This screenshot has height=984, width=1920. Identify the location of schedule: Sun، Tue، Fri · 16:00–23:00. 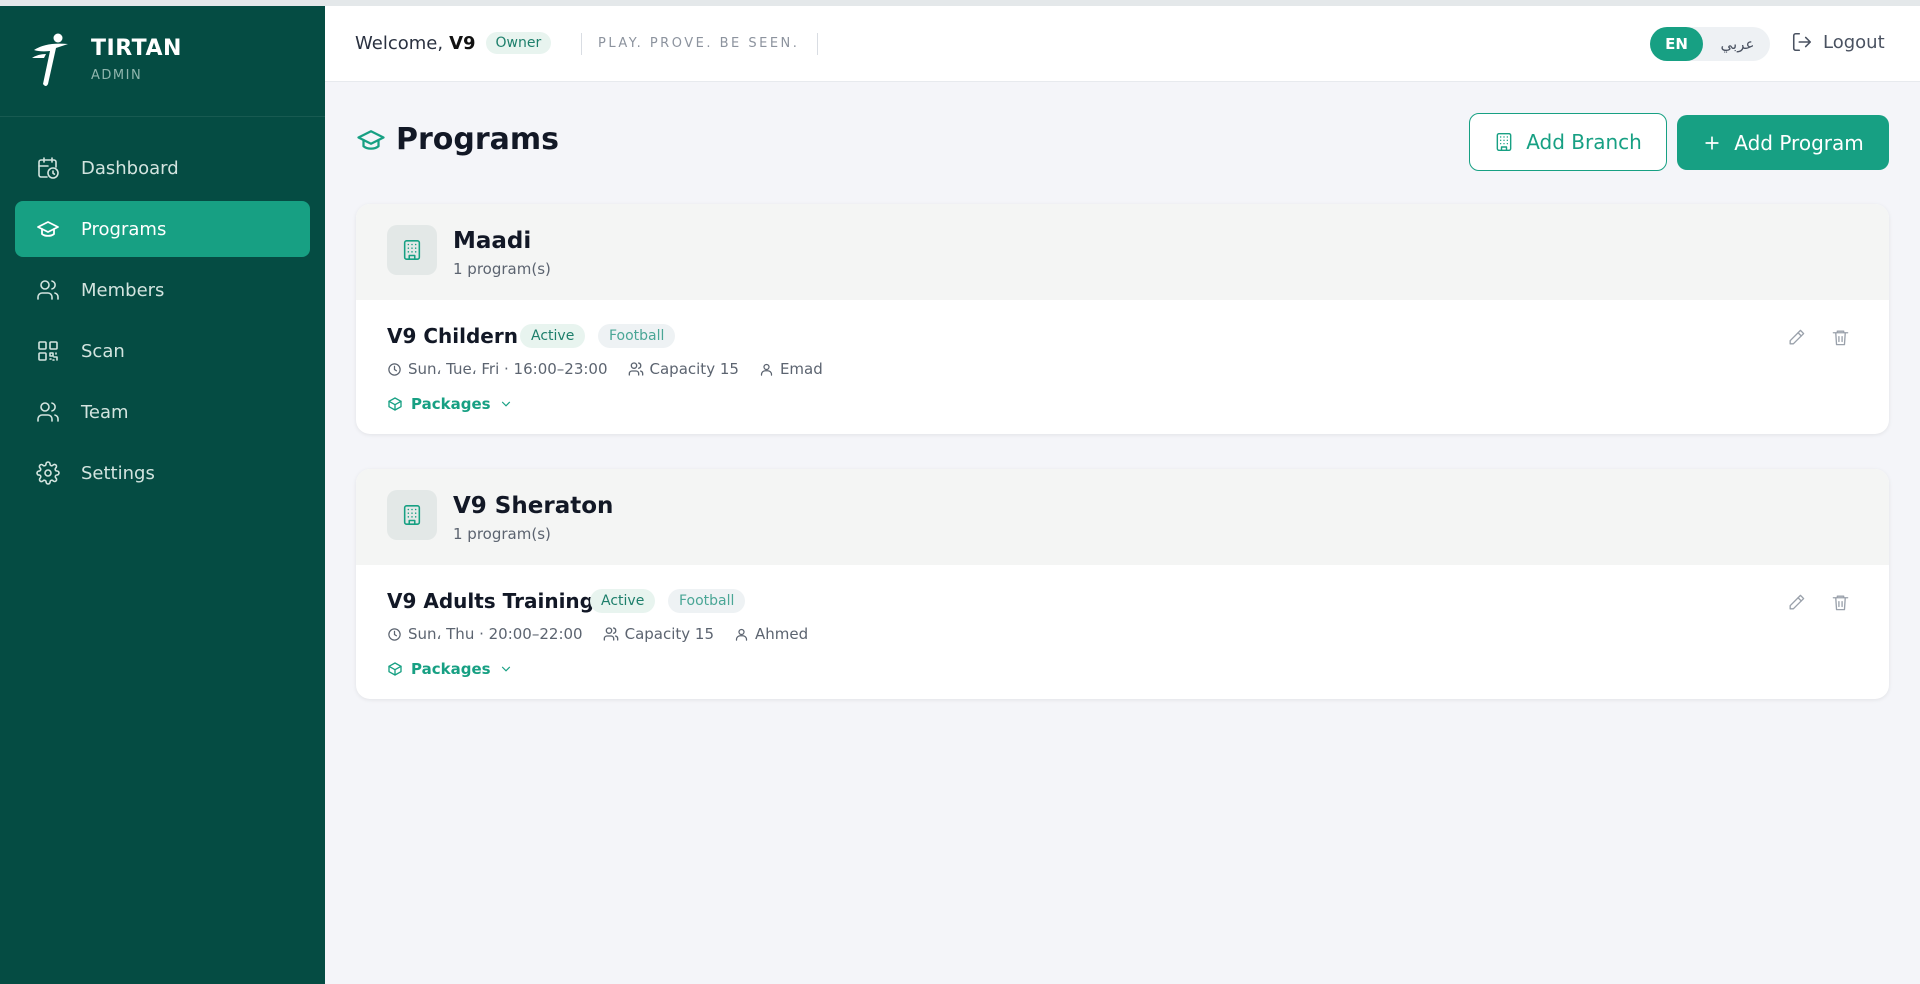
(497, 369).